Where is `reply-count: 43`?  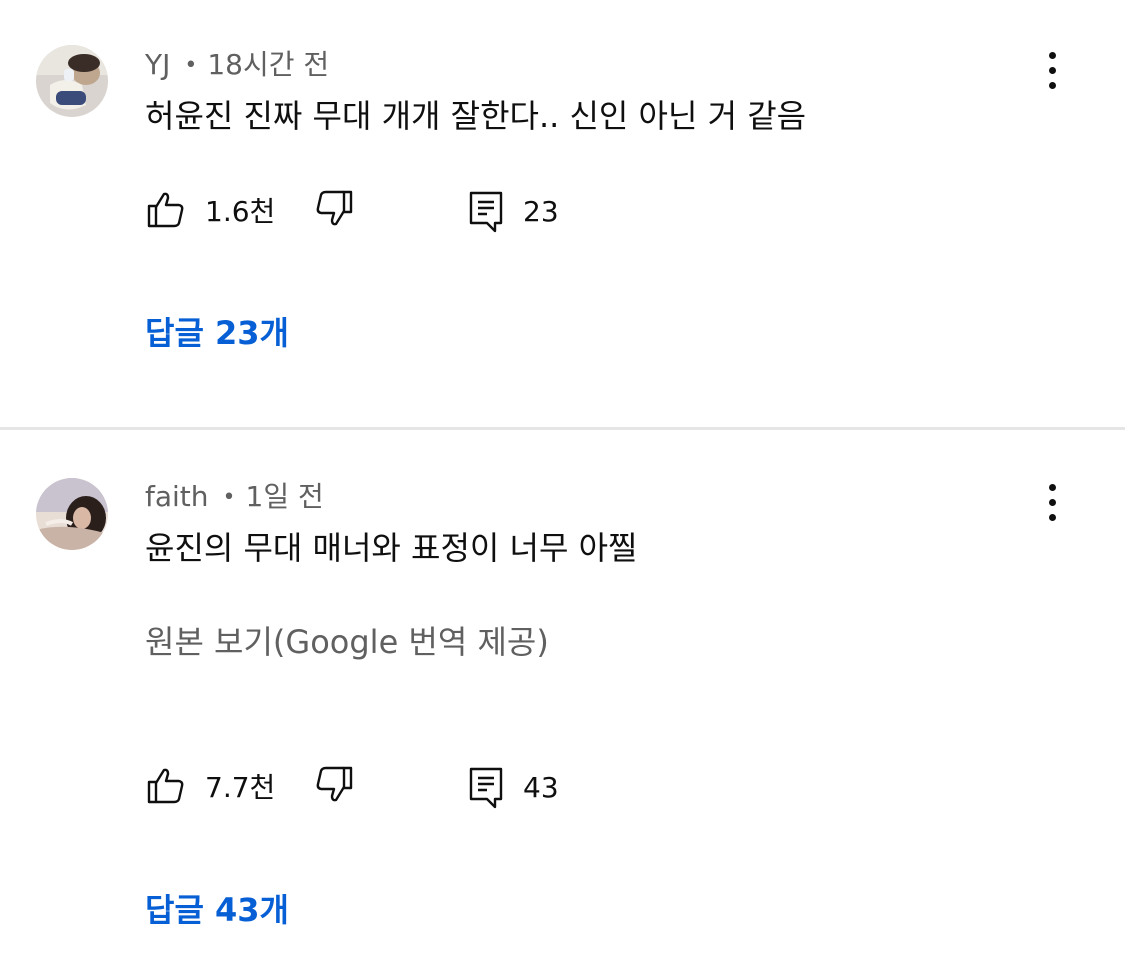 reply-count: 43 is located at coordinates (541, 787).